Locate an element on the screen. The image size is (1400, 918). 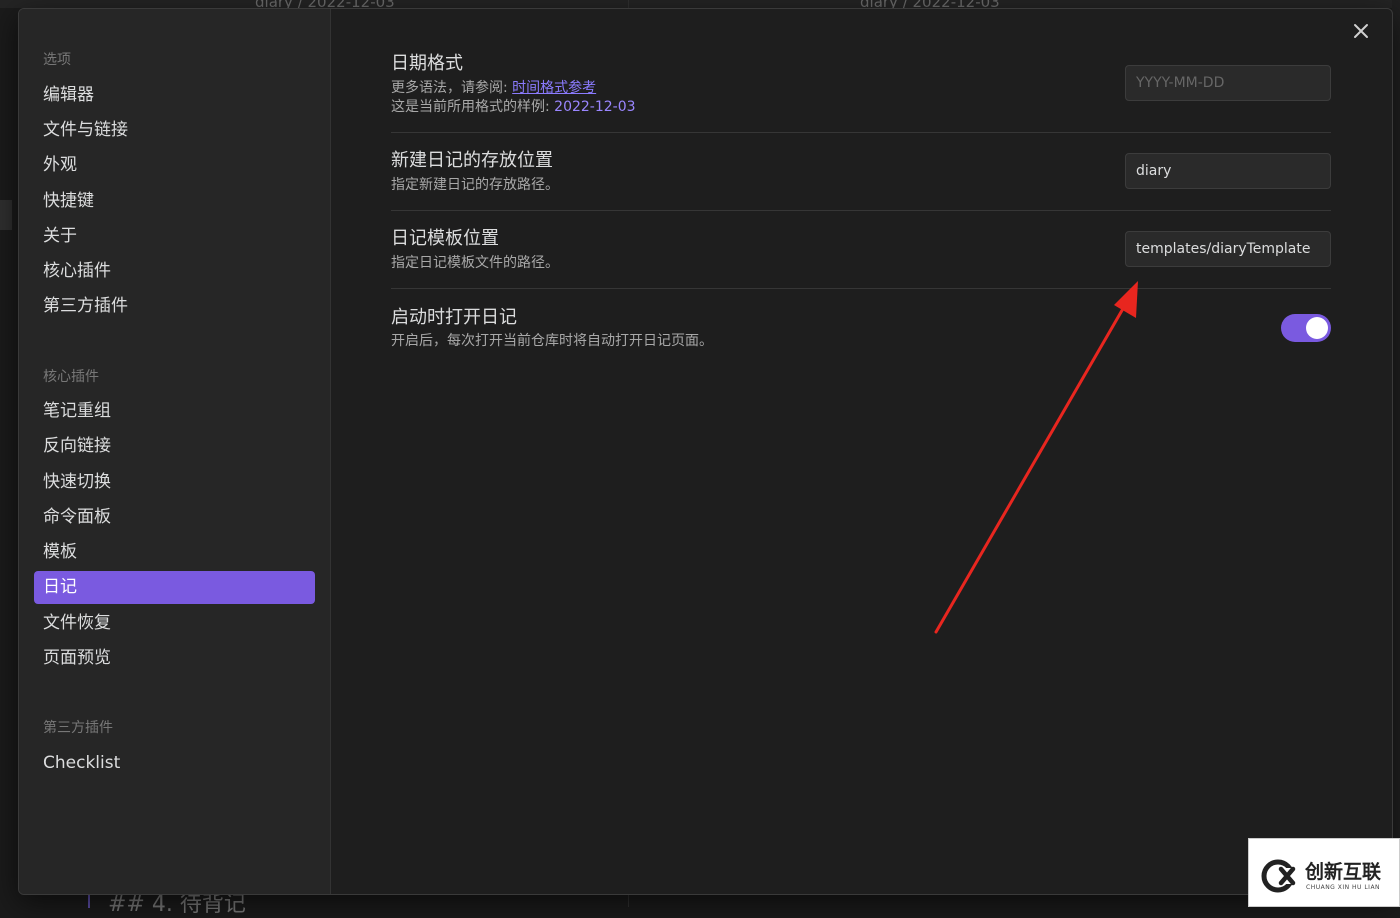
nav-item-appearance: 外观 is located at coordinates (174, 165).